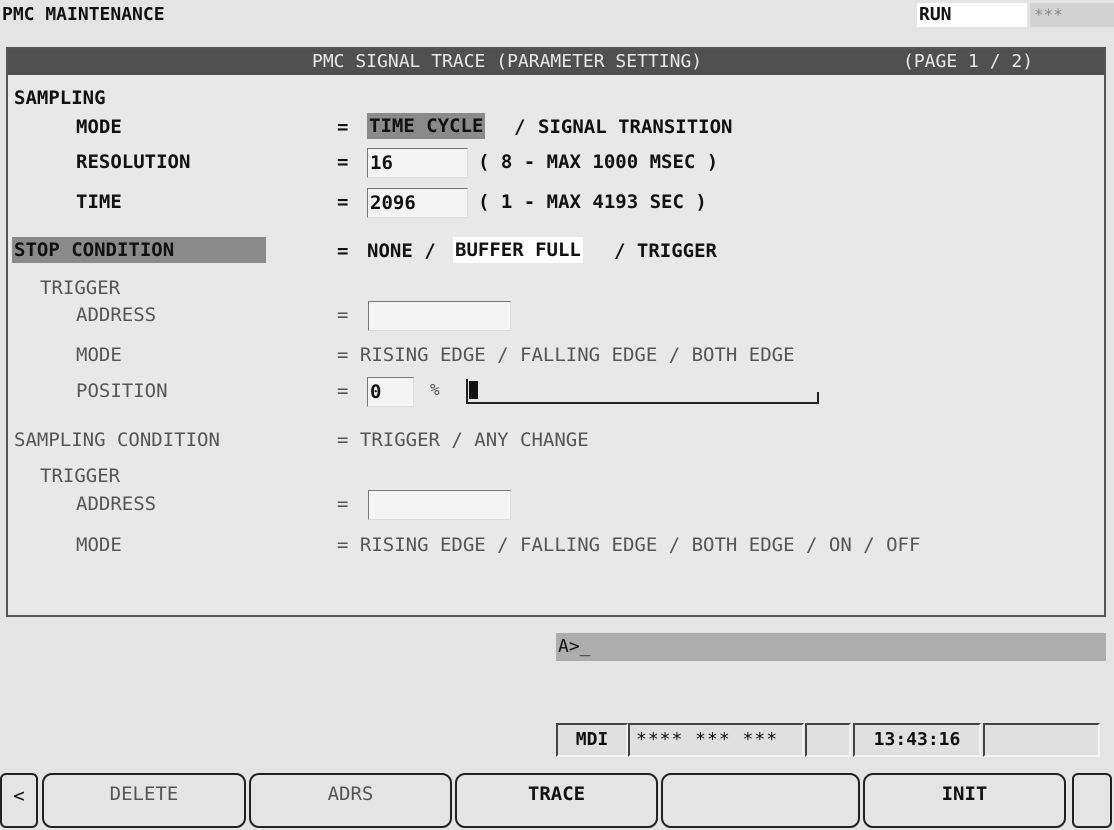 The image size is (1114, 830). What do you see at coordinates (917, 740) in the screenshot?
I see `status-clock: 13:43:16` at bounding box center [917, 740].